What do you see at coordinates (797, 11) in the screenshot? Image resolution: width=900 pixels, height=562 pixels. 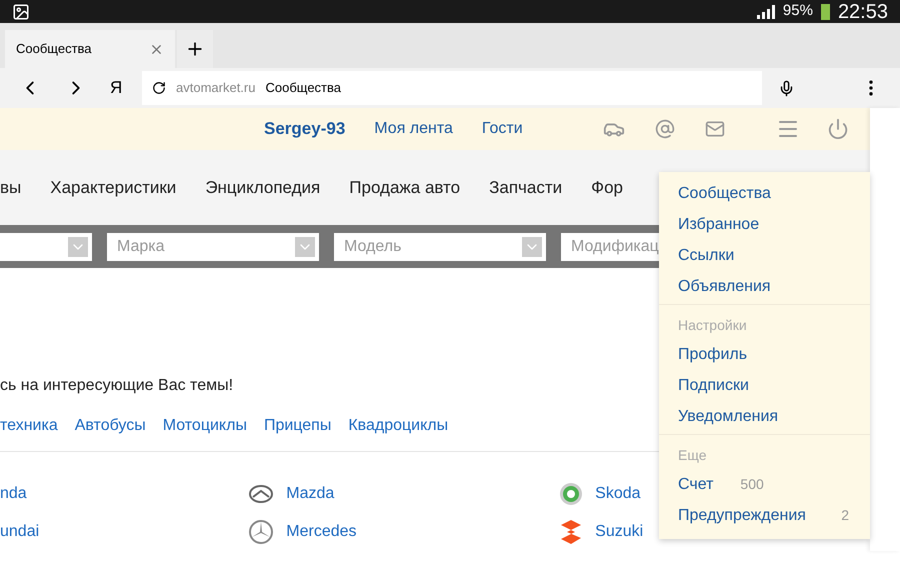 I see `battery-level: 95%` at bounding box center [797, 11].